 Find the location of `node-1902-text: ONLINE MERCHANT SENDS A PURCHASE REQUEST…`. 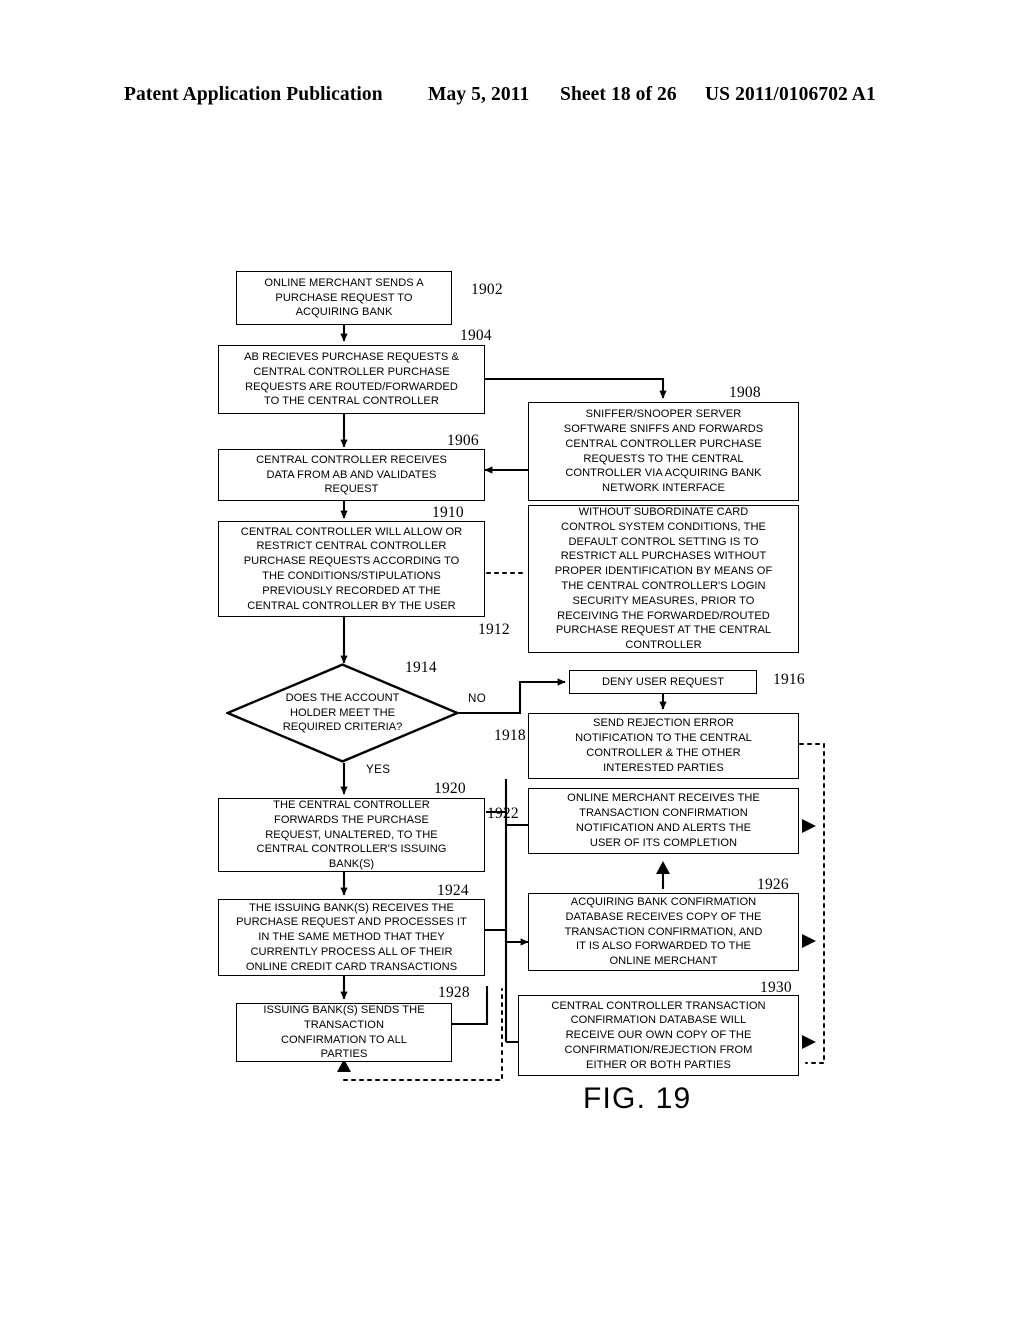

node-1902-text: ONLINE MERCHANT SENDS A PURCHASE REQUEST… is located at coordinates (344, 297).